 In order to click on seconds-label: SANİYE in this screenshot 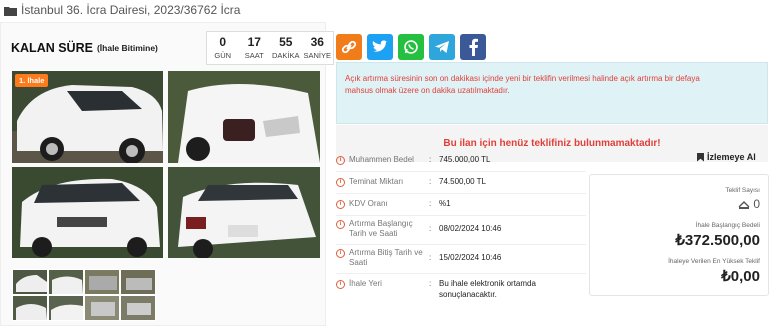, I will do `click(317, 55)`.